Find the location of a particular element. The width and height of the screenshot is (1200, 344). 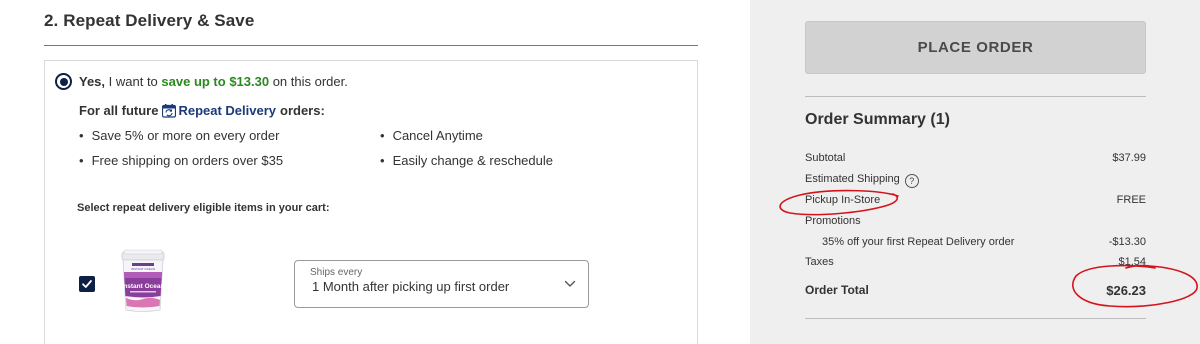

benefit-free-shipping: Free shipping on orders over $35 is located at coordinates (181, 160).